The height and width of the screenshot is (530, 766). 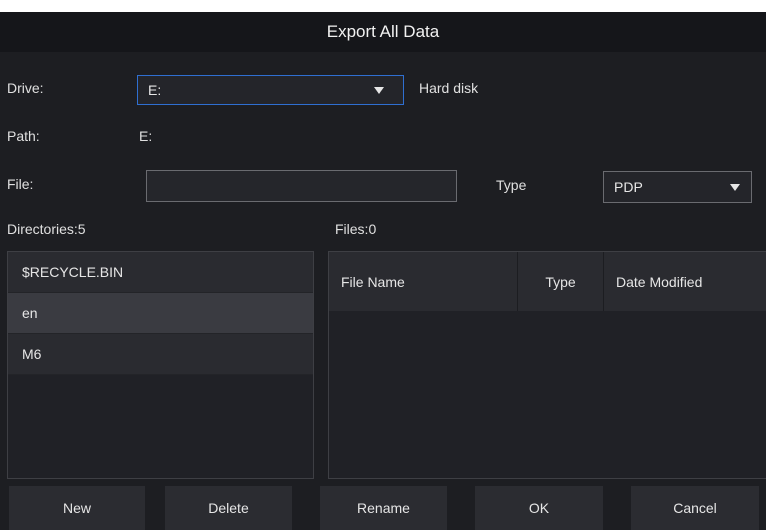 What do you see at coordinates (677, 187) in the screenshot?
I see `type-select: PDP` at bounding box center [677, 187].